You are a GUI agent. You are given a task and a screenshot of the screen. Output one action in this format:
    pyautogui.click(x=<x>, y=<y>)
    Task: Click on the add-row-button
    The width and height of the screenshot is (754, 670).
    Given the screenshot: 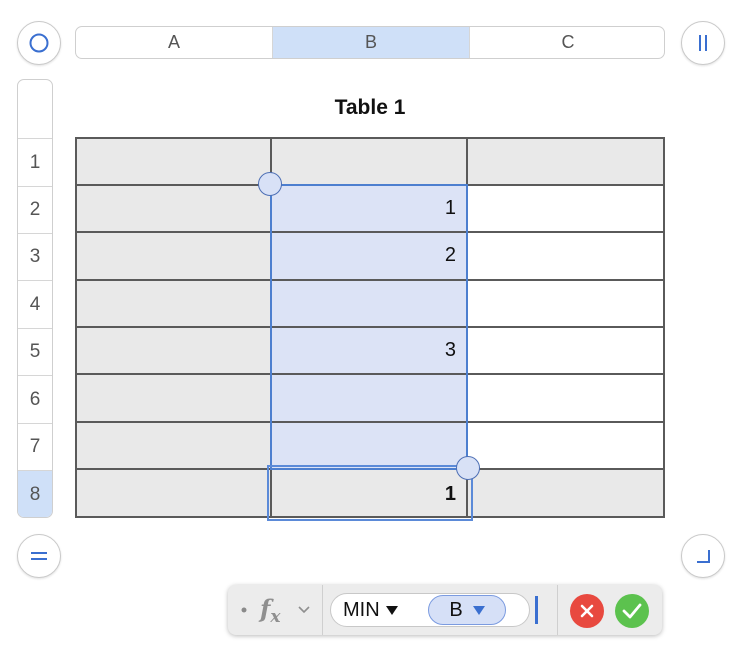 What is the action you would take?
    pyautogui.click(x=39, y=556)
    